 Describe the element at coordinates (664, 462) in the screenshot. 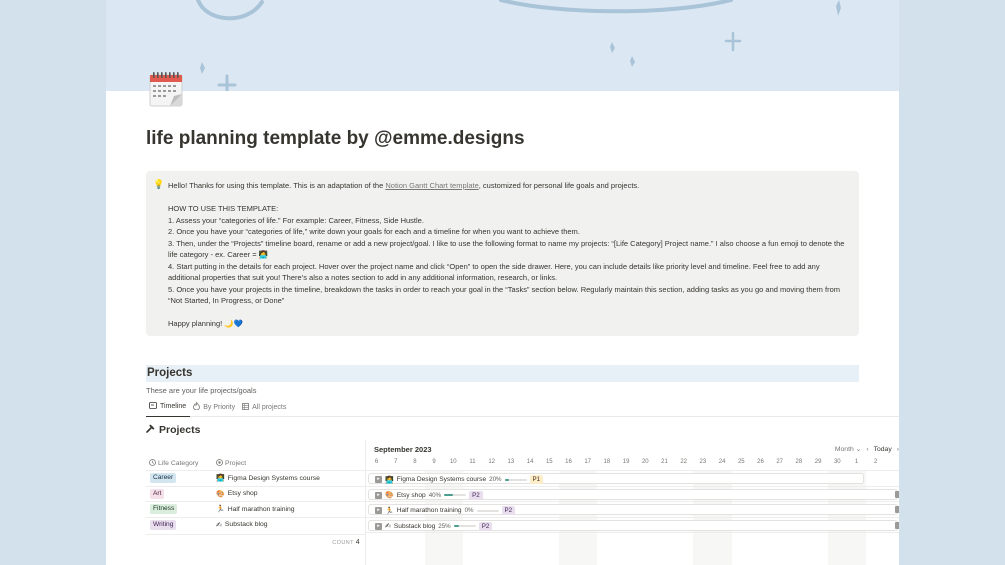

I see `timeline-day: 21` at that location.